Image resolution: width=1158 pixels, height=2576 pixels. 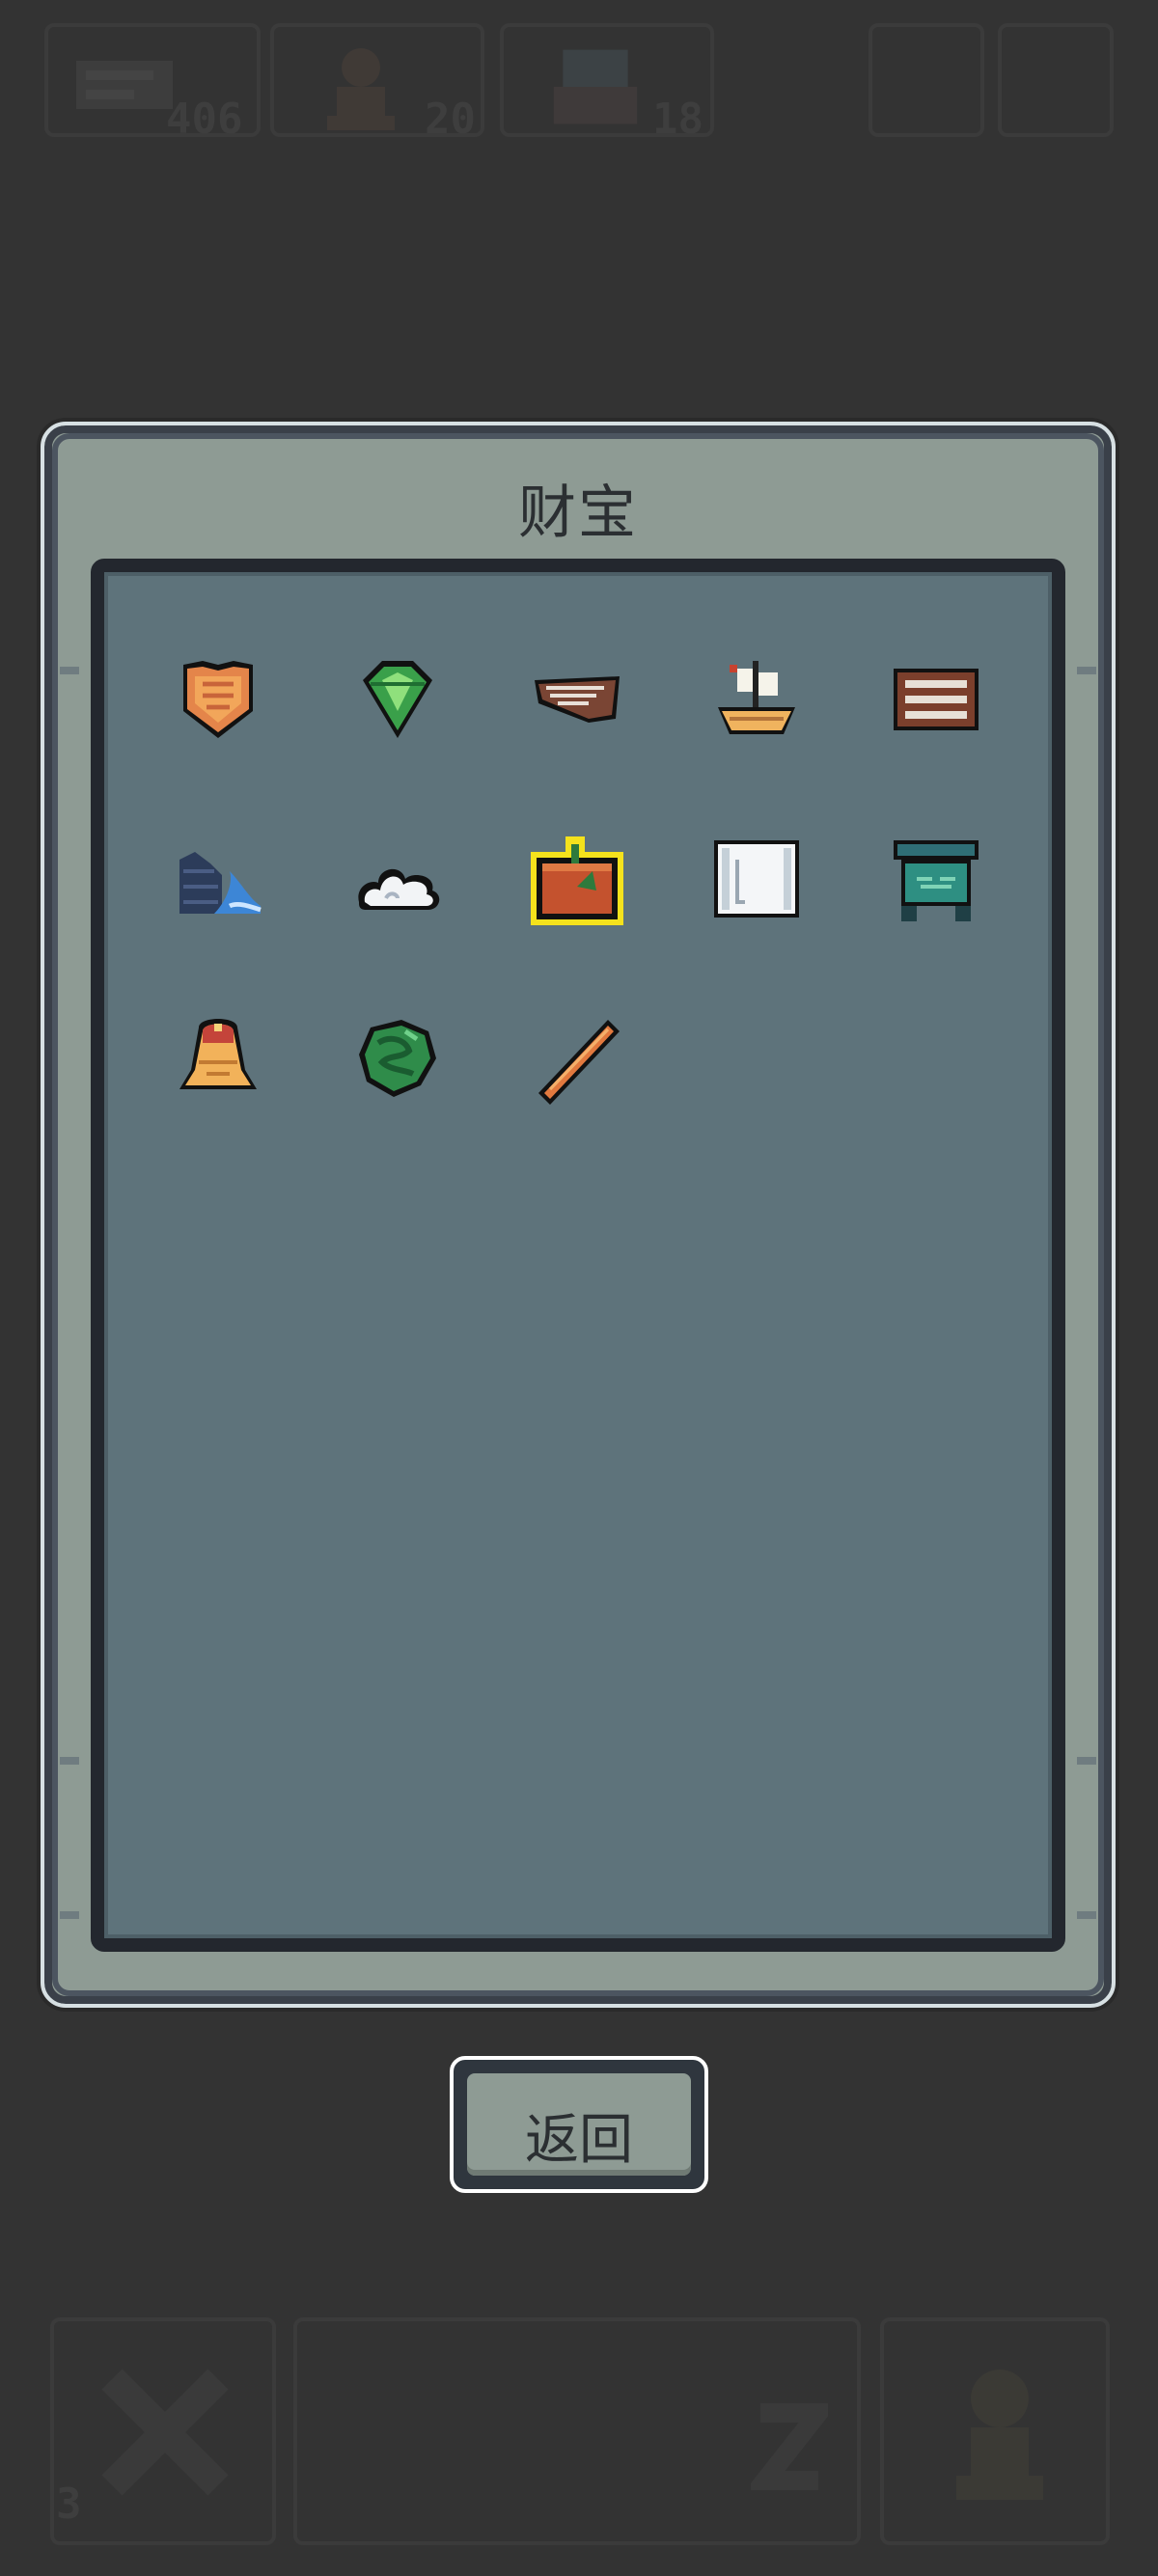 I want to click on back-button-label: 返回, so click(x=579, y=2140).